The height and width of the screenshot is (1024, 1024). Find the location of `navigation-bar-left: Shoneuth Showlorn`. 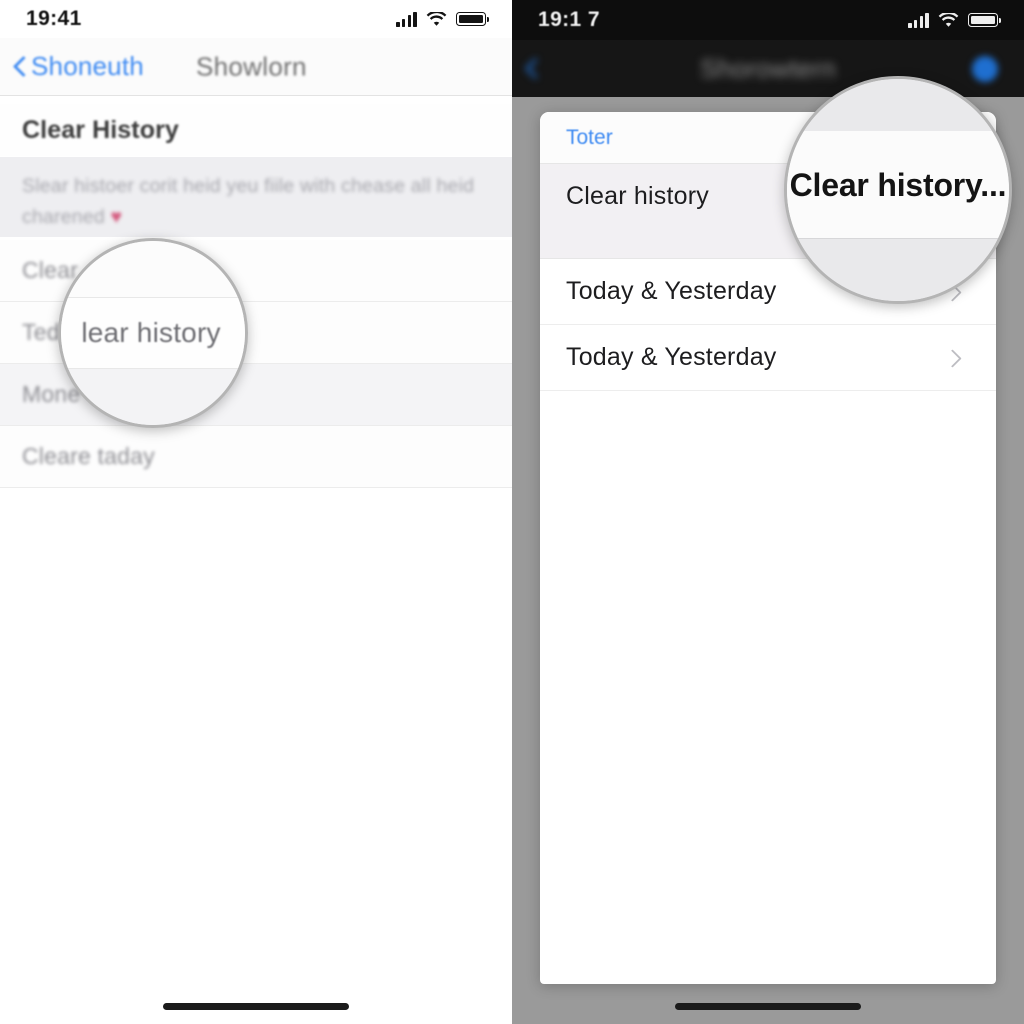

navigation-bar-left: Shoneuth Showlorn is located at coordinates (256, 67).